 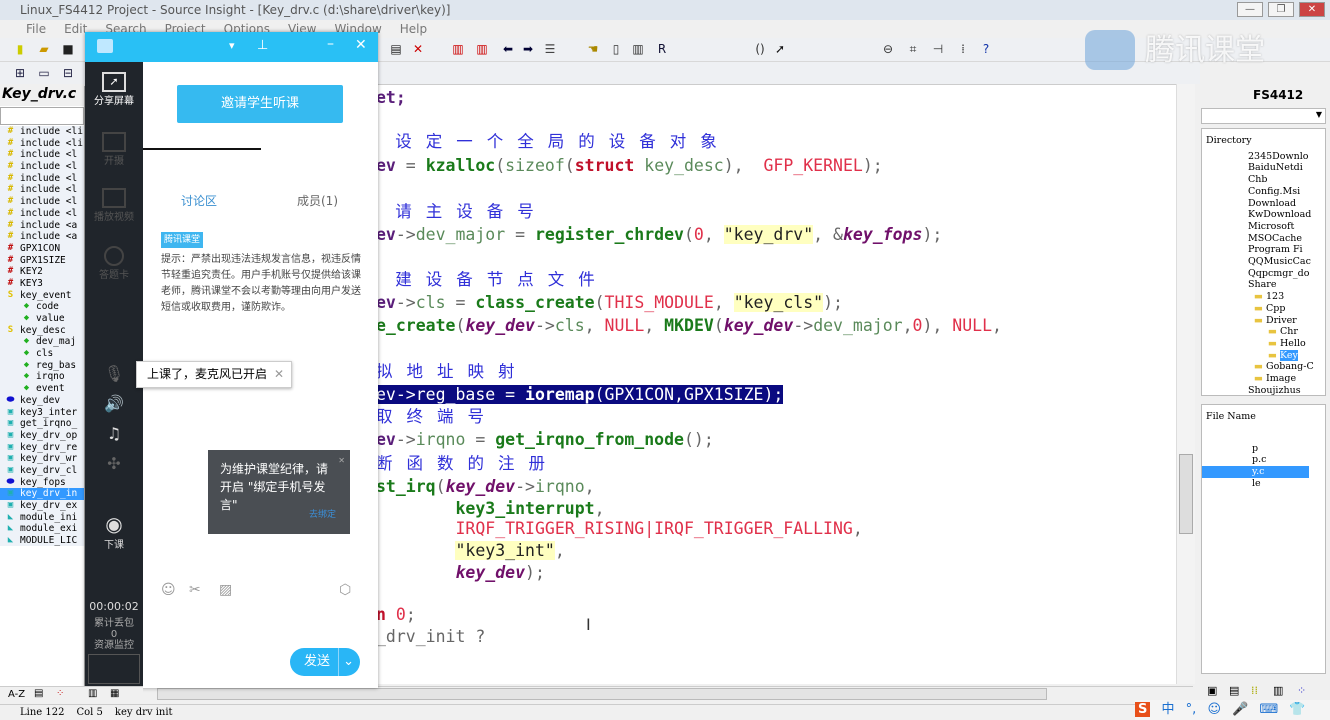 I want to click on close-button: ✕, so click(x=1312, y=9).